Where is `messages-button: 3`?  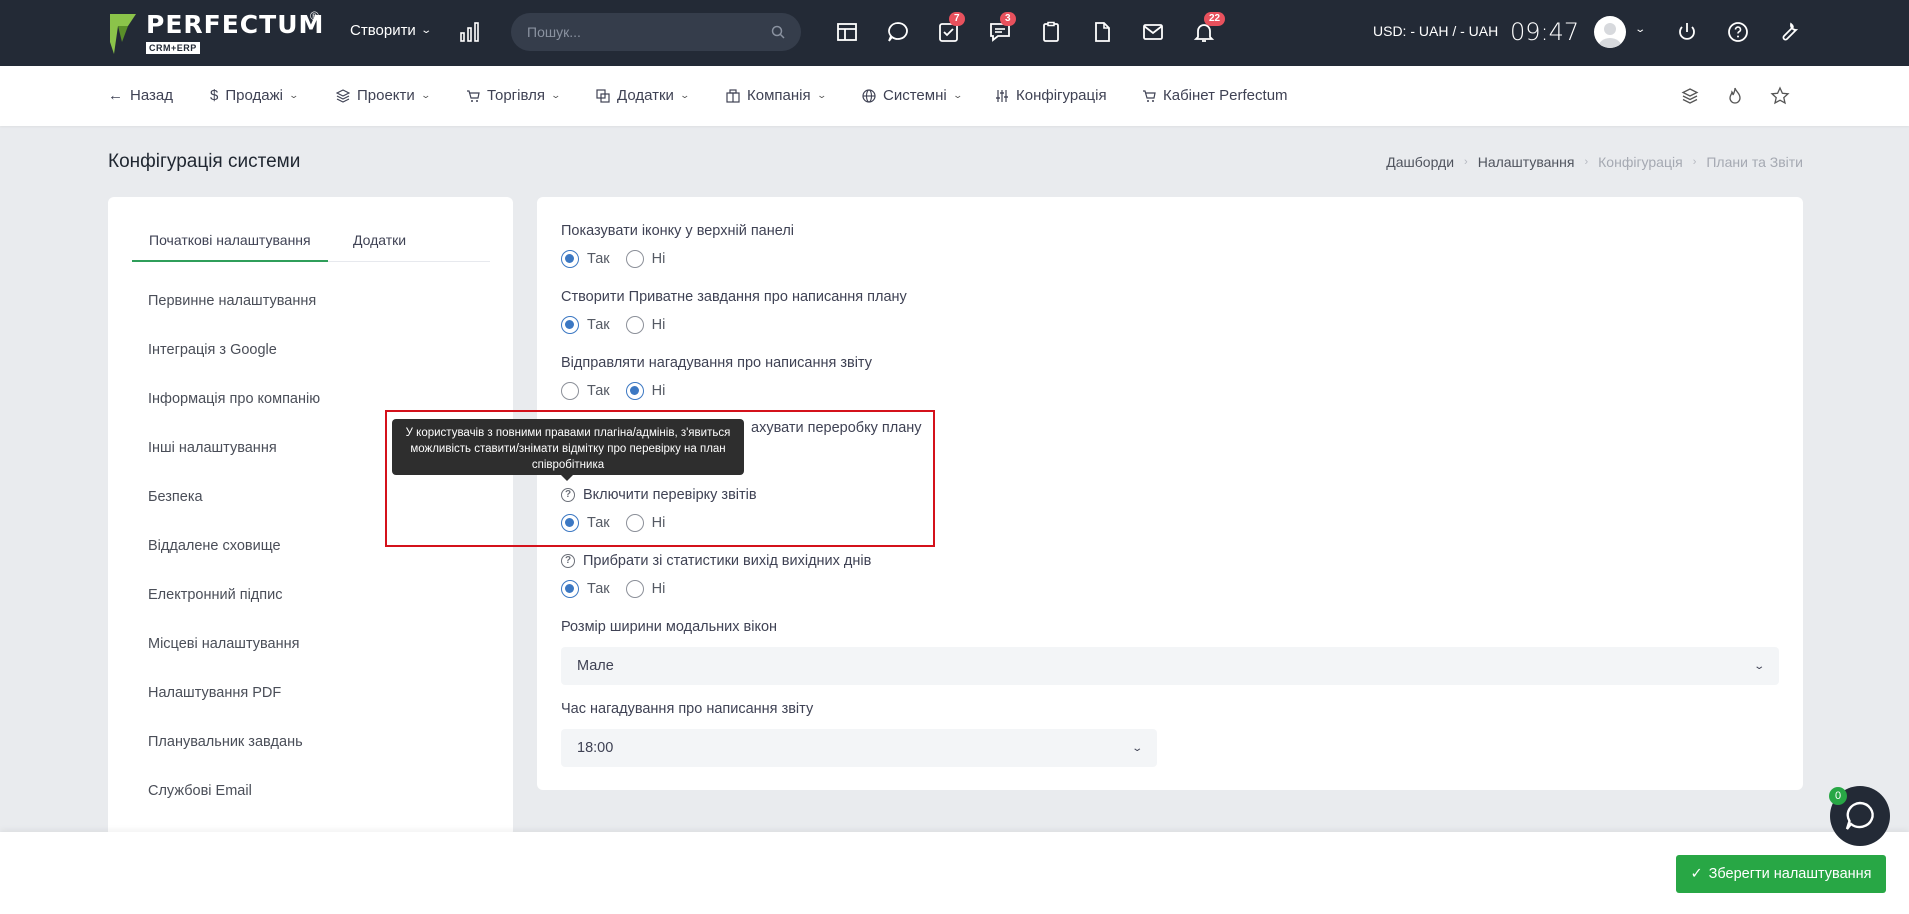 messages-button: 3 is located at coordinates (1002, 28).